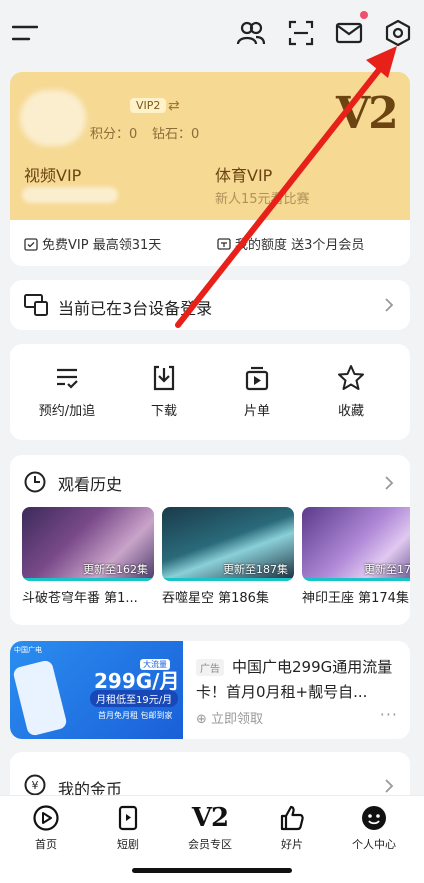 Image resolution: width=424 pixels, height=883 pixels. Describe the element at coordinates (212, 870) in the screenshot. I see `home-indicator` at that location.